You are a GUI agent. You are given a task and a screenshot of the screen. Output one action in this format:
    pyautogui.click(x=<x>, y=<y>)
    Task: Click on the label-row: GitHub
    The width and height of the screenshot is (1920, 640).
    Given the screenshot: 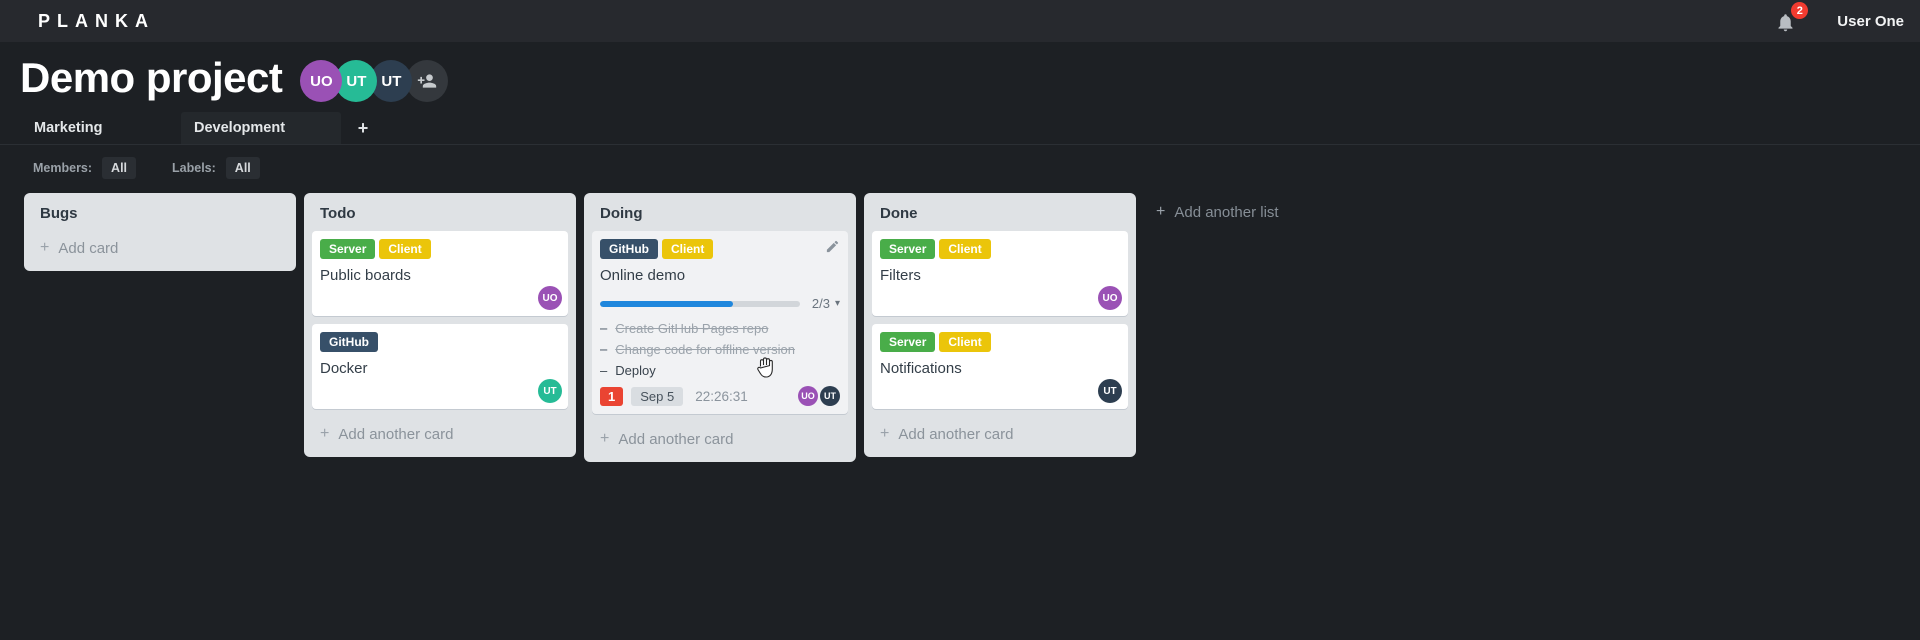 What is the action you would take?
    pyautogui.click(x=440, y=342)
    